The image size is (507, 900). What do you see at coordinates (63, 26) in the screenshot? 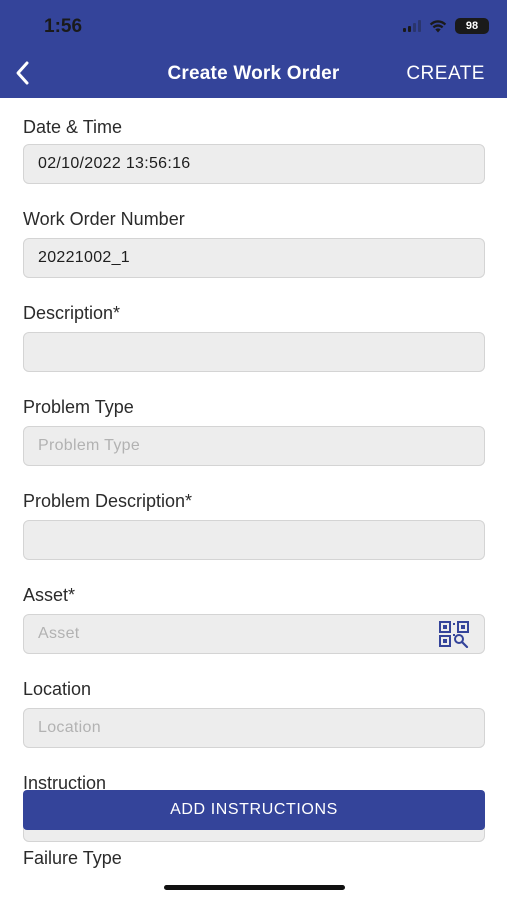
I see `status-time: 1:56` at bounding box center [63, 26].